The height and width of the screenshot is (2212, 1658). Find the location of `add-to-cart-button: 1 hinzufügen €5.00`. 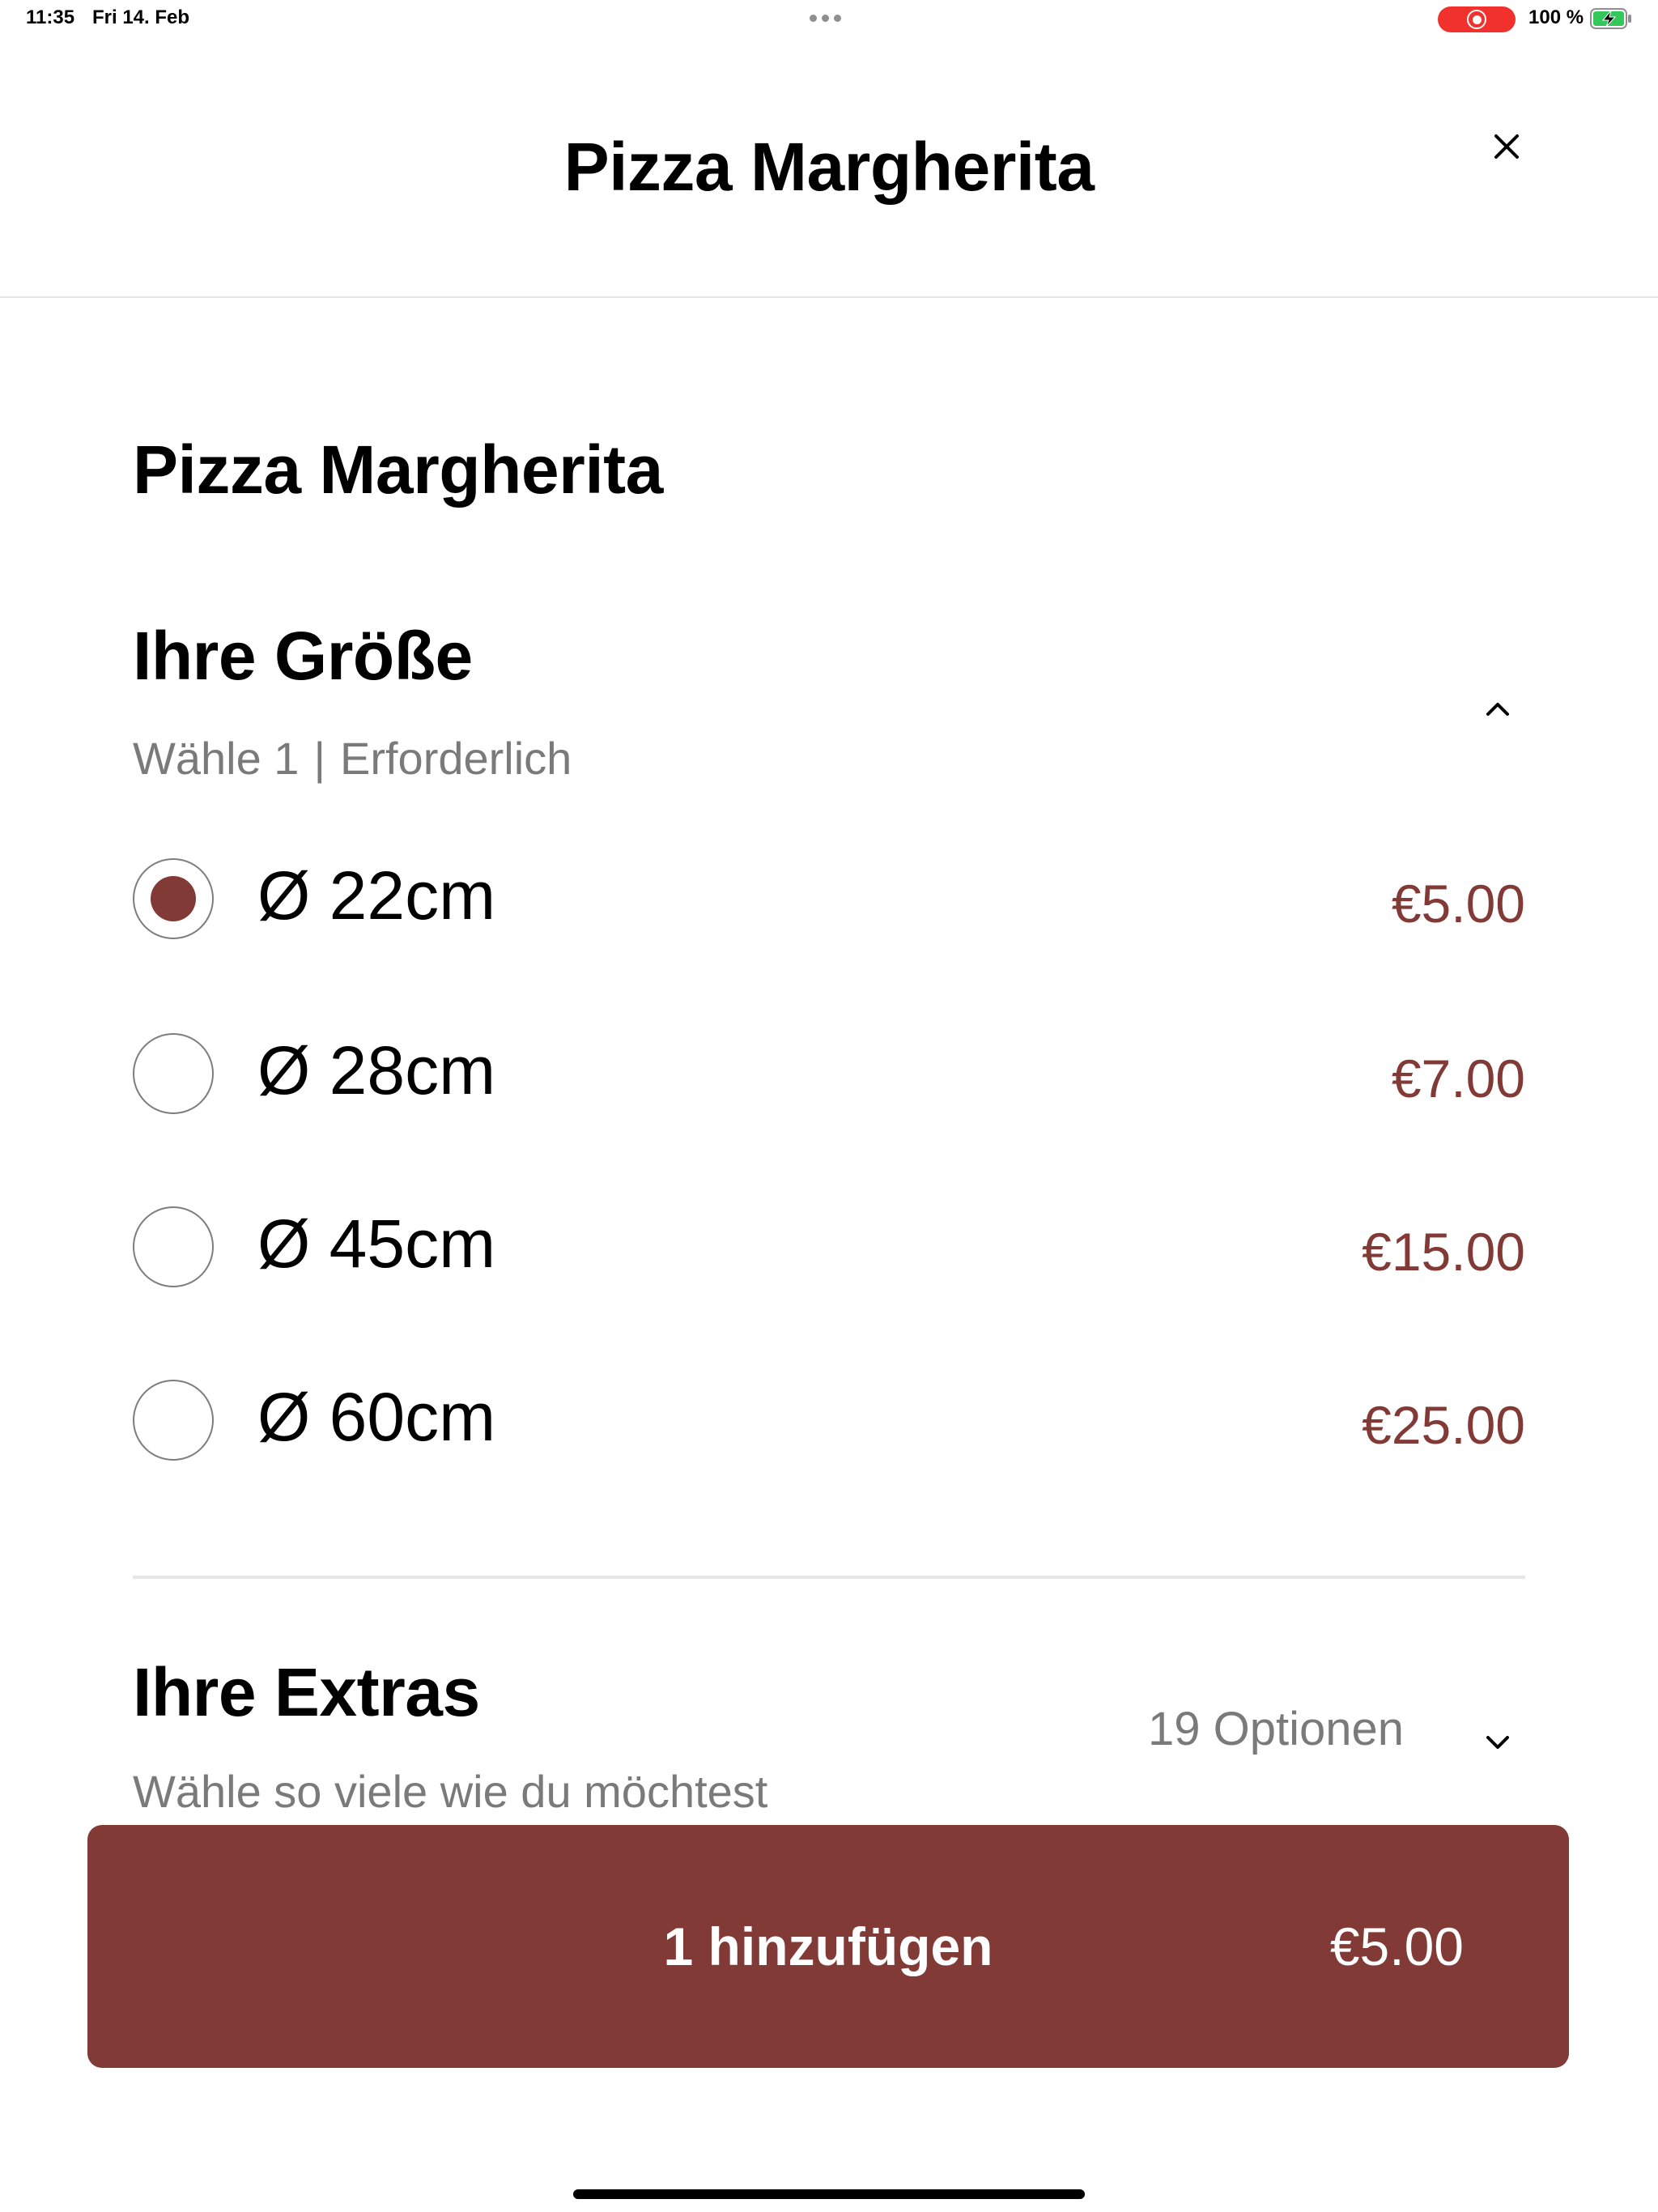

add-to-cart-button: 1 hinzufügen €5.00 is located at coordinates (828, 1947).